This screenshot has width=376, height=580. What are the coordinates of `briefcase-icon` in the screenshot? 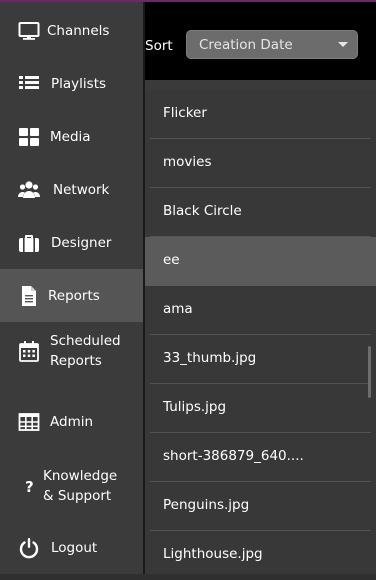 It's located at (29, 243).